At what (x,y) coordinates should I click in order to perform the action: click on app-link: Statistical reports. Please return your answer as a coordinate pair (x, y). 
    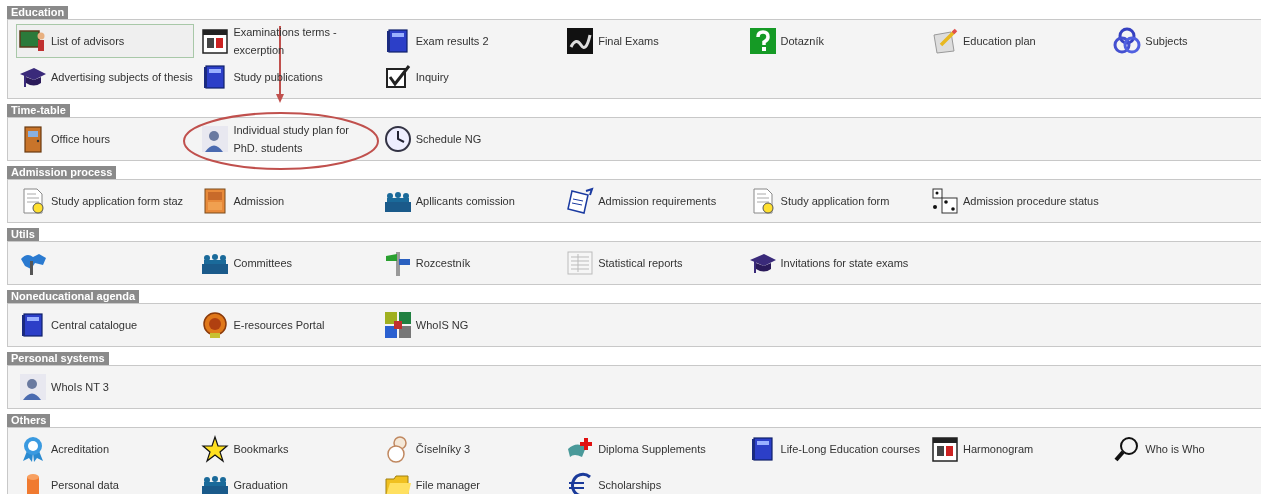
    Looking at the image, I should click on (652, 263).